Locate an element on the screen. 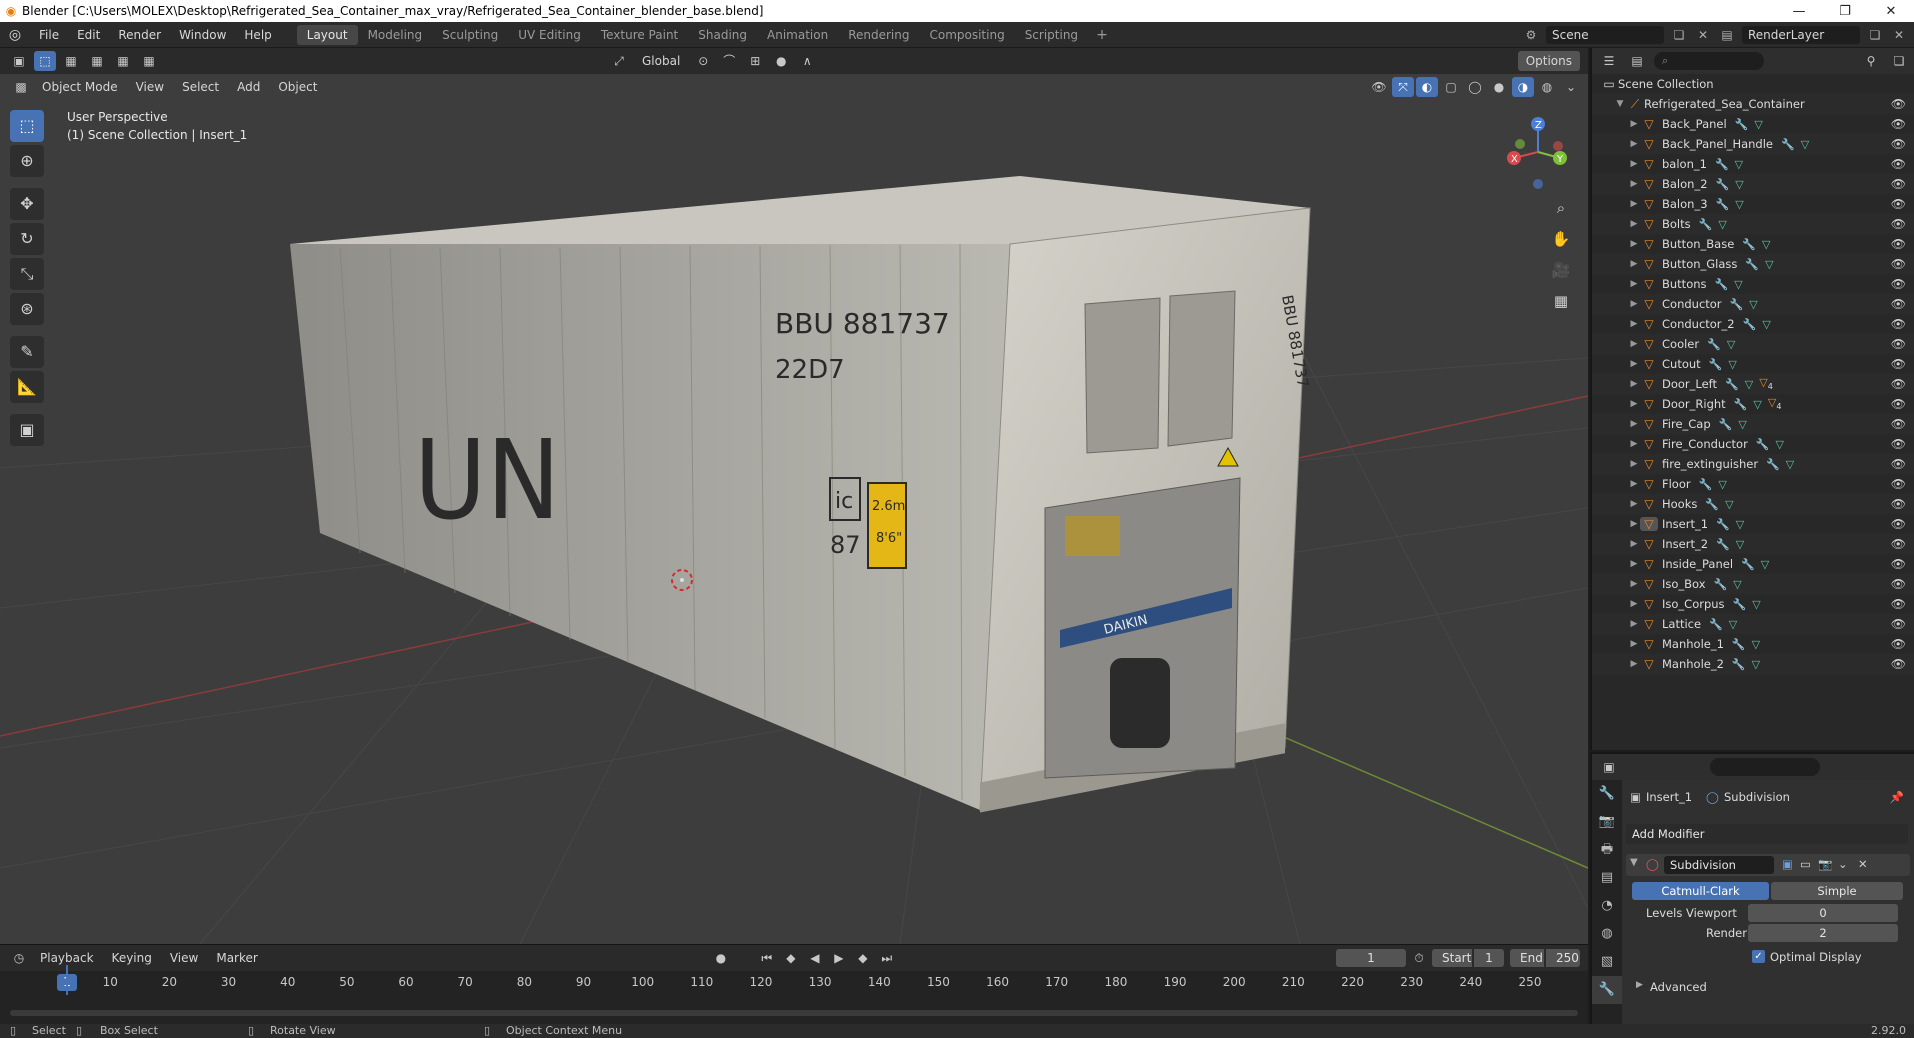 The width and height of the screenshot is (1914, 1038). outliner-object-row: ▶ ▽ Hooks 🔧 ▽ 👁 is located at coordinates (1753, 504).